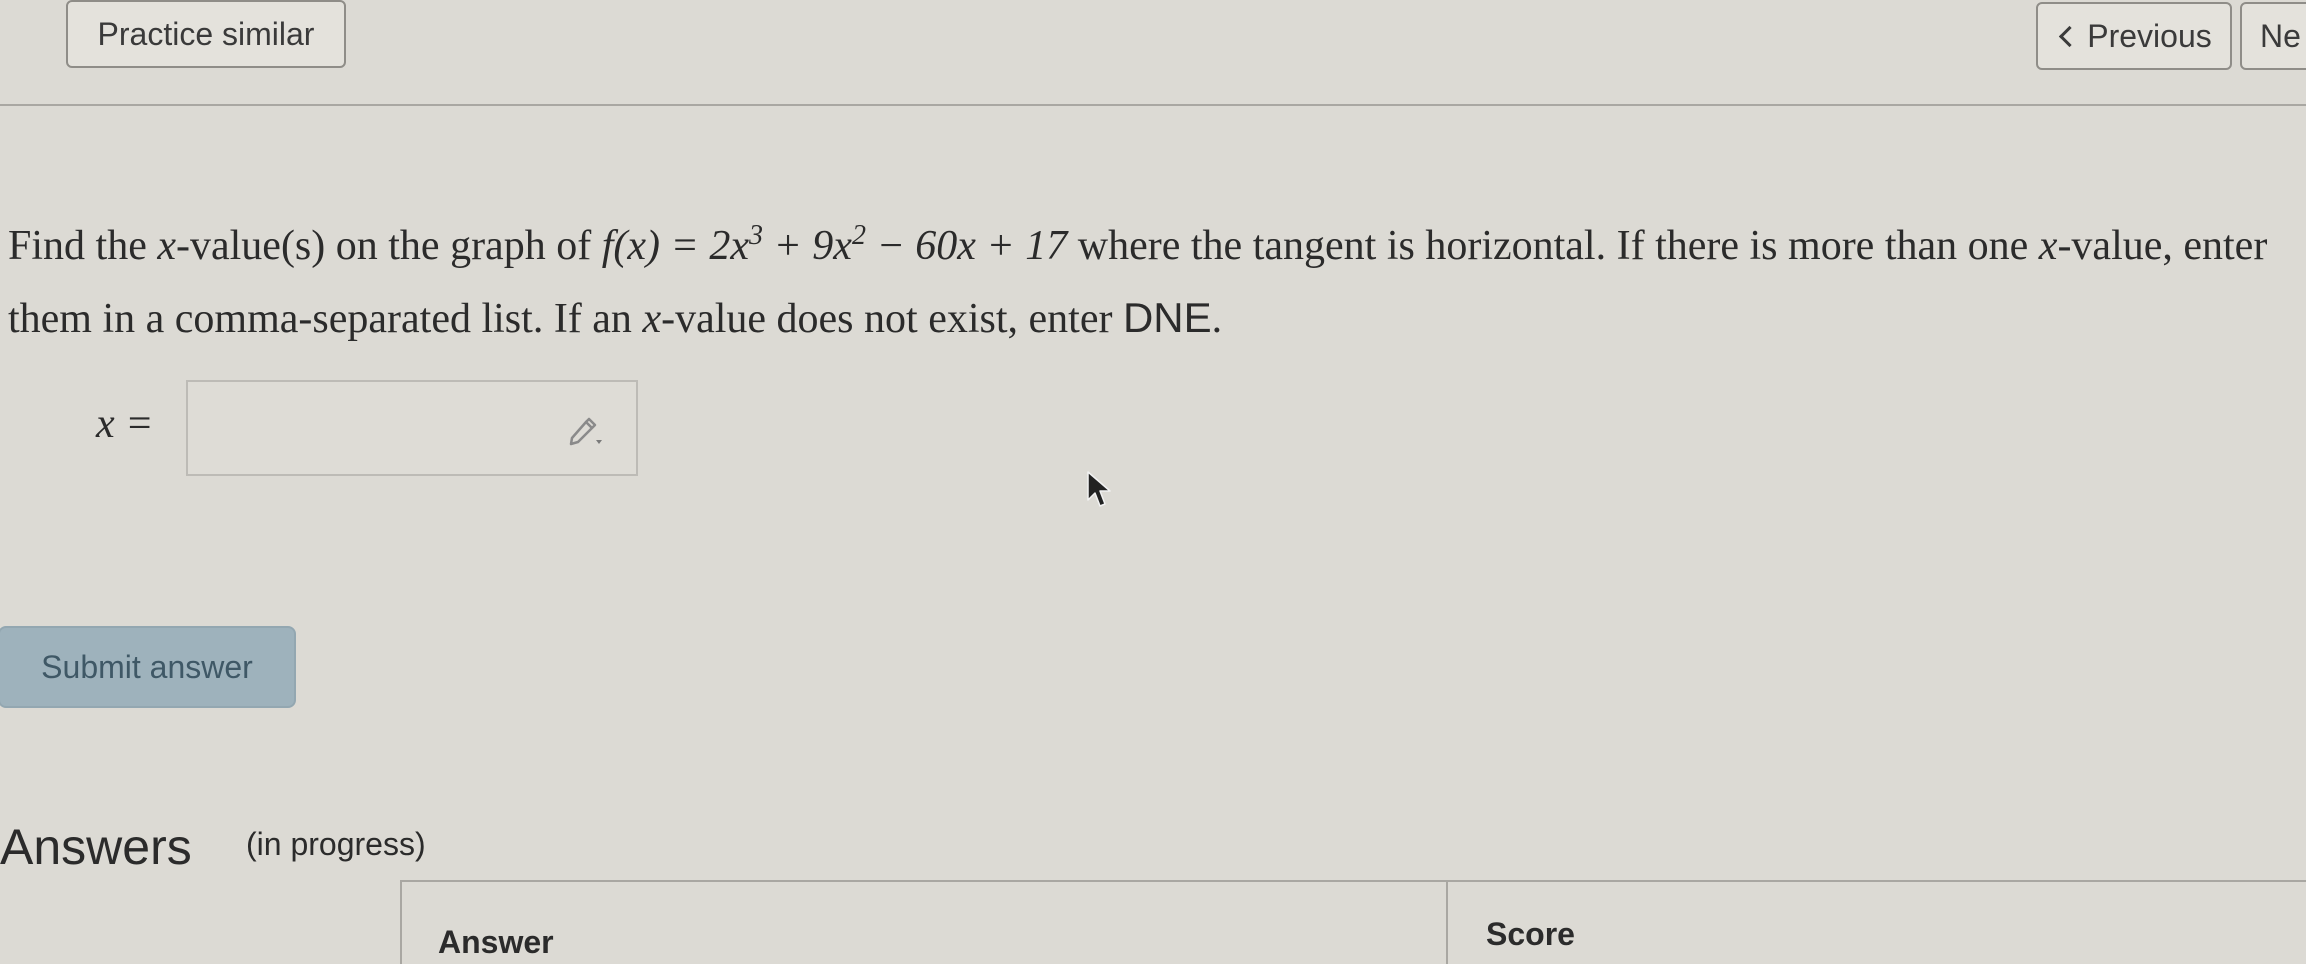  What do you see at coordinates (2280, 35) in the screenshot?
I see `next-label: Ne` at bounding box center [2280, 35].